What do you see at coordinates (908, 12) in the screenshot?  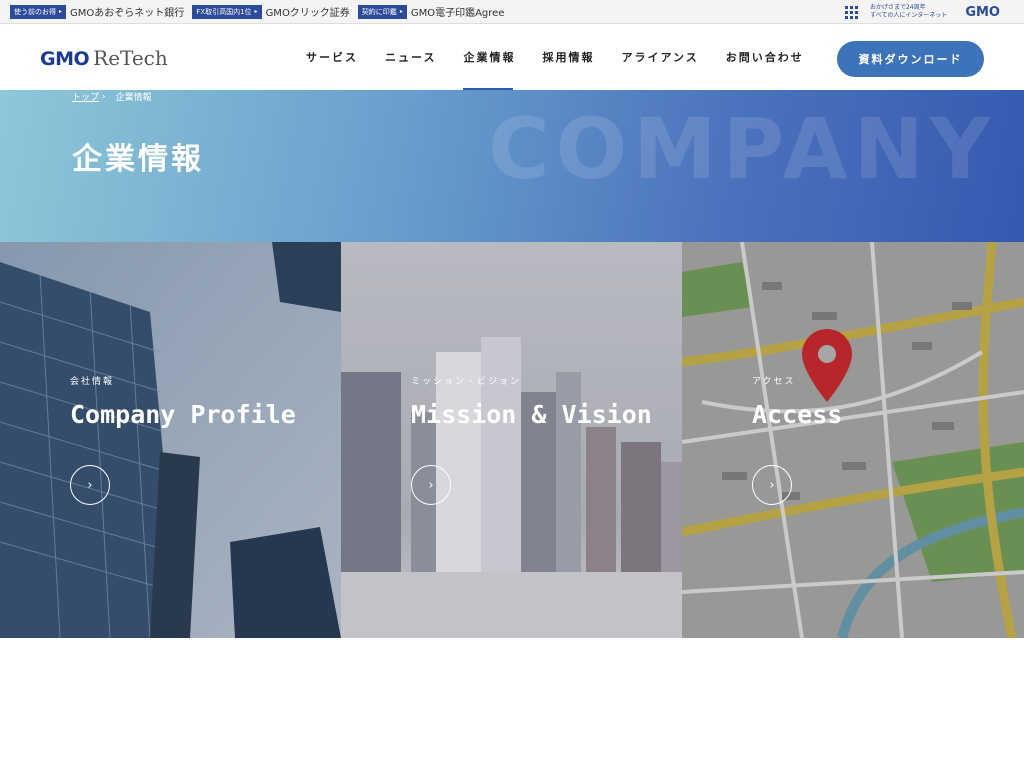 I see `anniversary-text: おかげさまで24周年 すべての人にインターネット` at bounding box center [908, 12].